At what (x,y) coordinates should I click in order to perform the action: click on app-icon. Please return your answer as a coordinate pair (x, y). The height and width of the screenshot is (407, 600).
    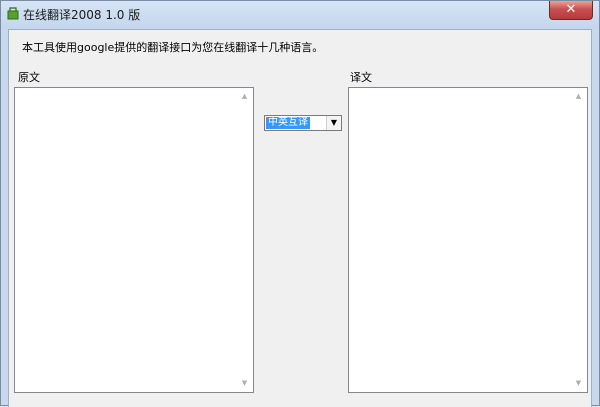
    Looking at the image, I should click on (13, 13).